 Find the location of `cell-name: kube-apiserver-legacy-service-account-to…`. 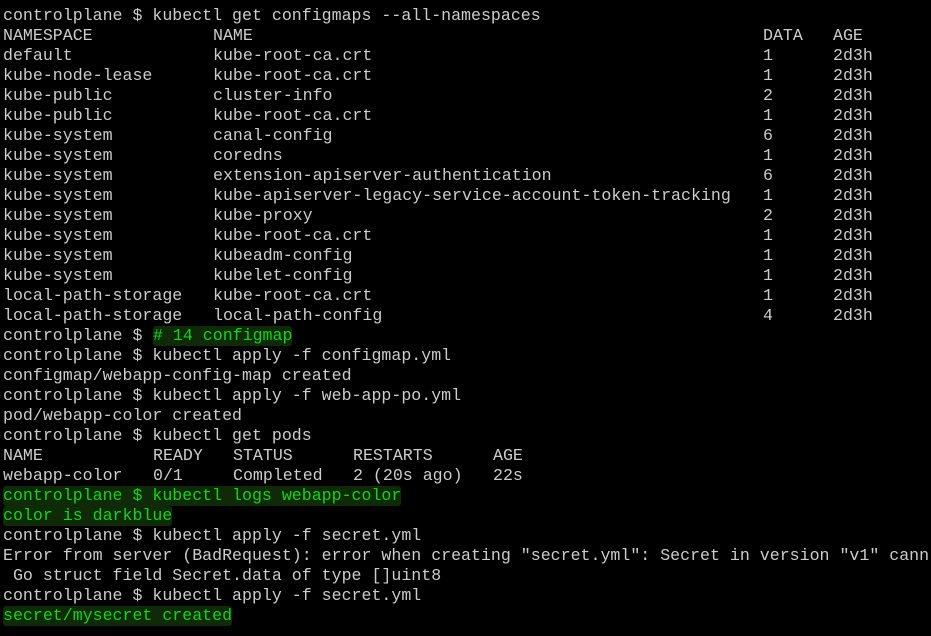

cell-name: kube-apiserver-legacy-service-account-to… is located at coordinates (472, 195).